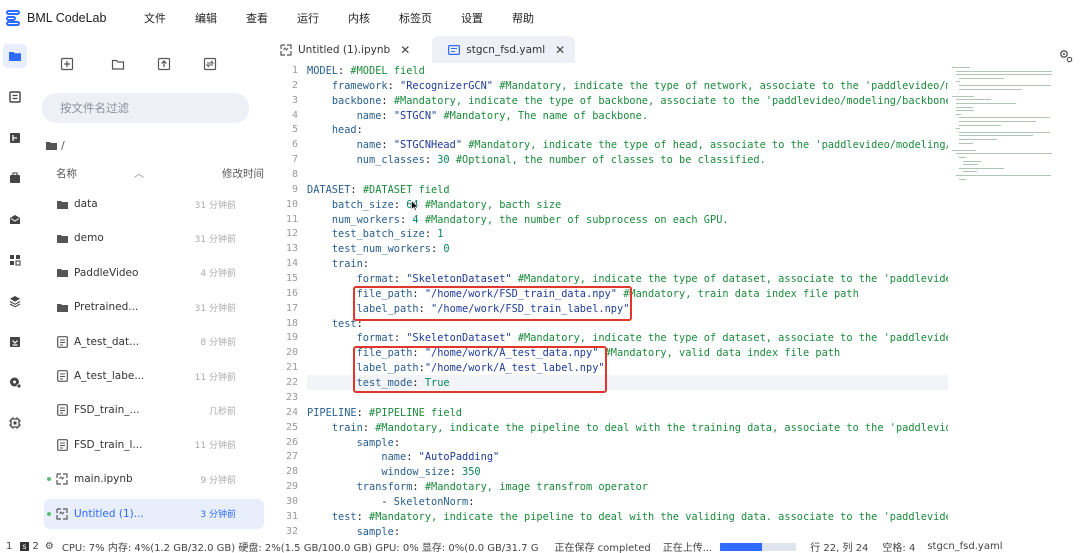 This screenshot has height=553, width=1080. I want to click on breadcrumb-path: /, so click(63, 145).